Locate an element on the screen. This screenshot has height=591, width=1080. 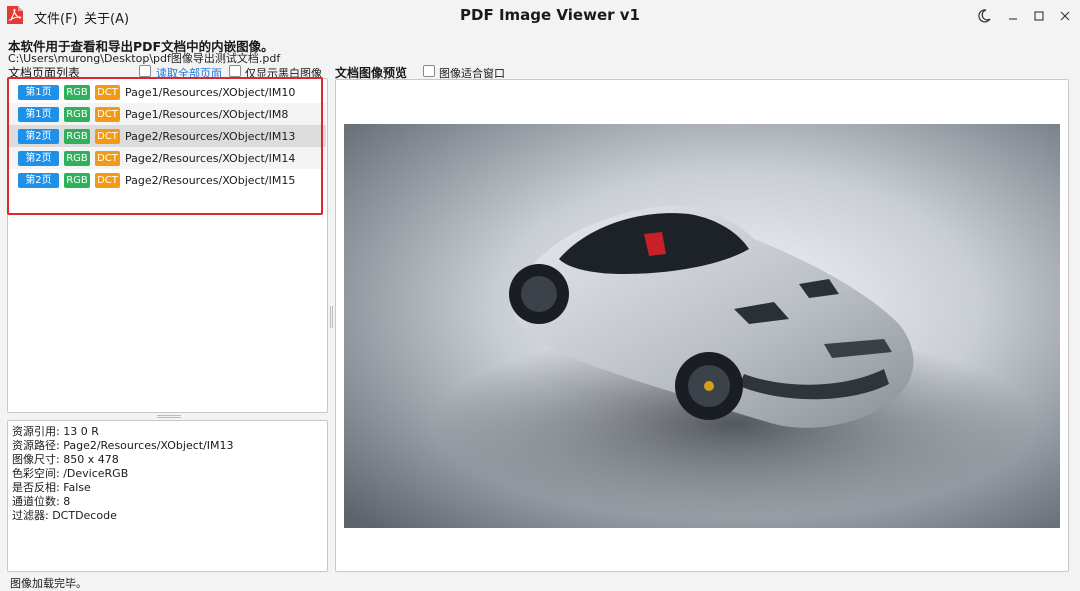
title-bar: 文件(F) 关于(A) PDF Image Viewer v1 is located at coordinates (540, 16).